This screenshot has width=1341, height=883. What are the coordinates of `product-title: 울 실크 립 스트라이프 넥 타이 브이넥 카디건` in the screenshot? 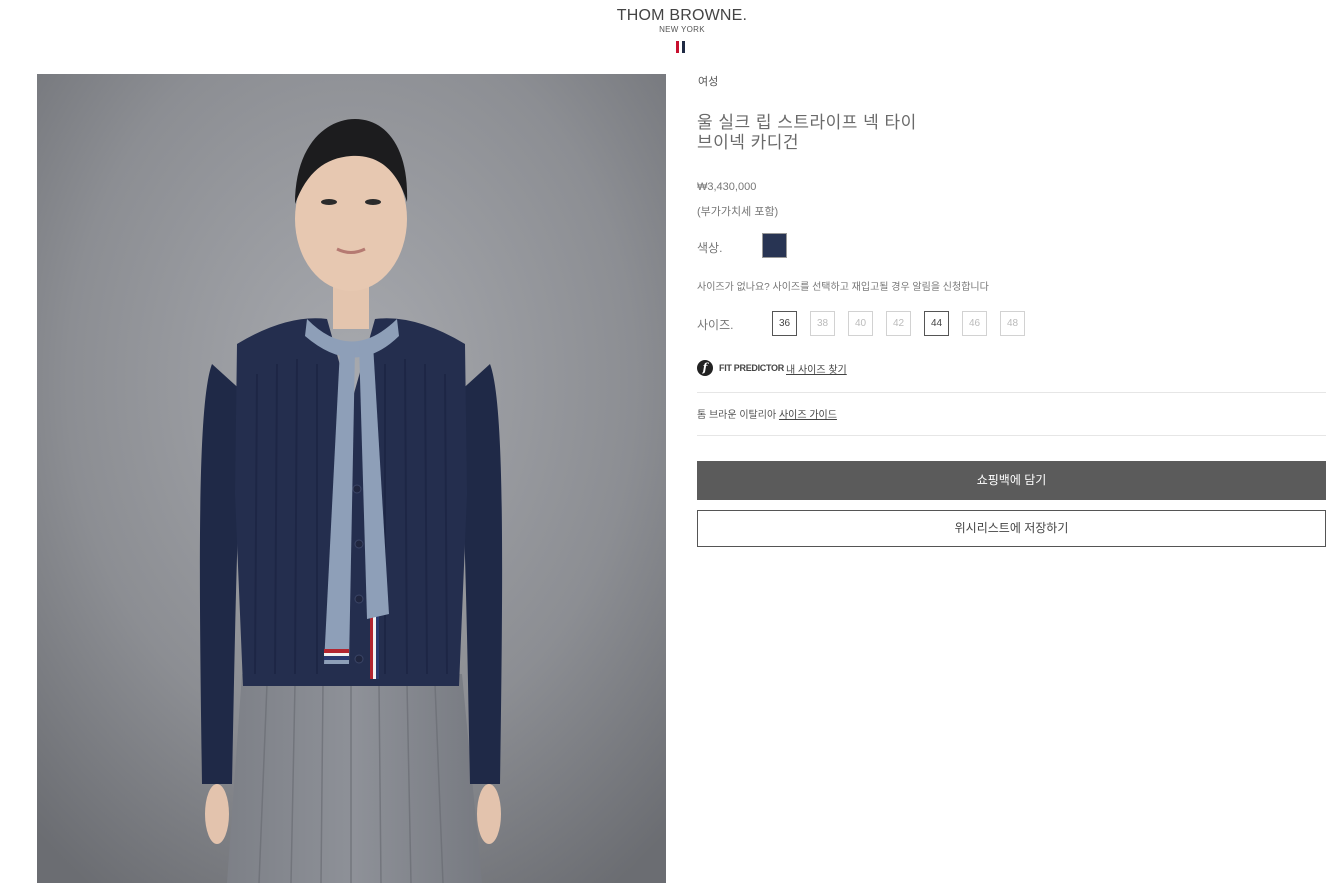 It's located at (847, 133).